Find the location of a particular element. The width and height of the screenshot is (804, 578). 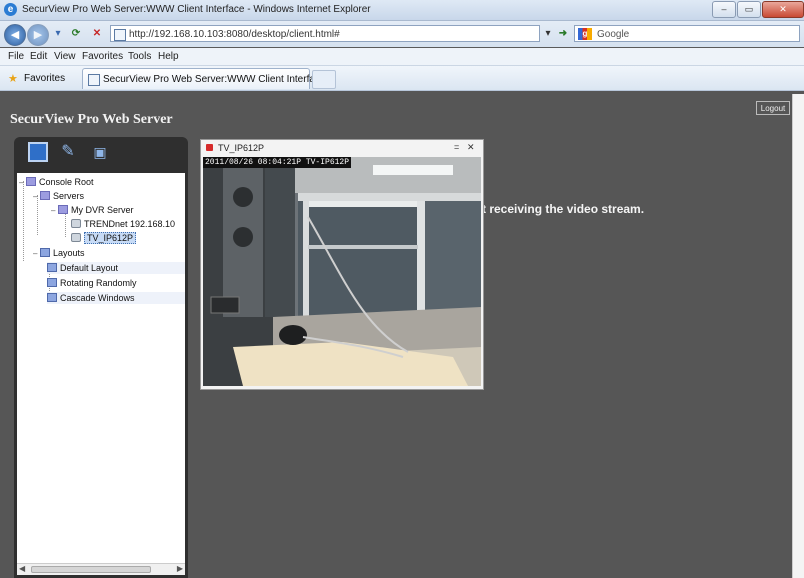

menu-file: File is located at coordinates (16, 56).